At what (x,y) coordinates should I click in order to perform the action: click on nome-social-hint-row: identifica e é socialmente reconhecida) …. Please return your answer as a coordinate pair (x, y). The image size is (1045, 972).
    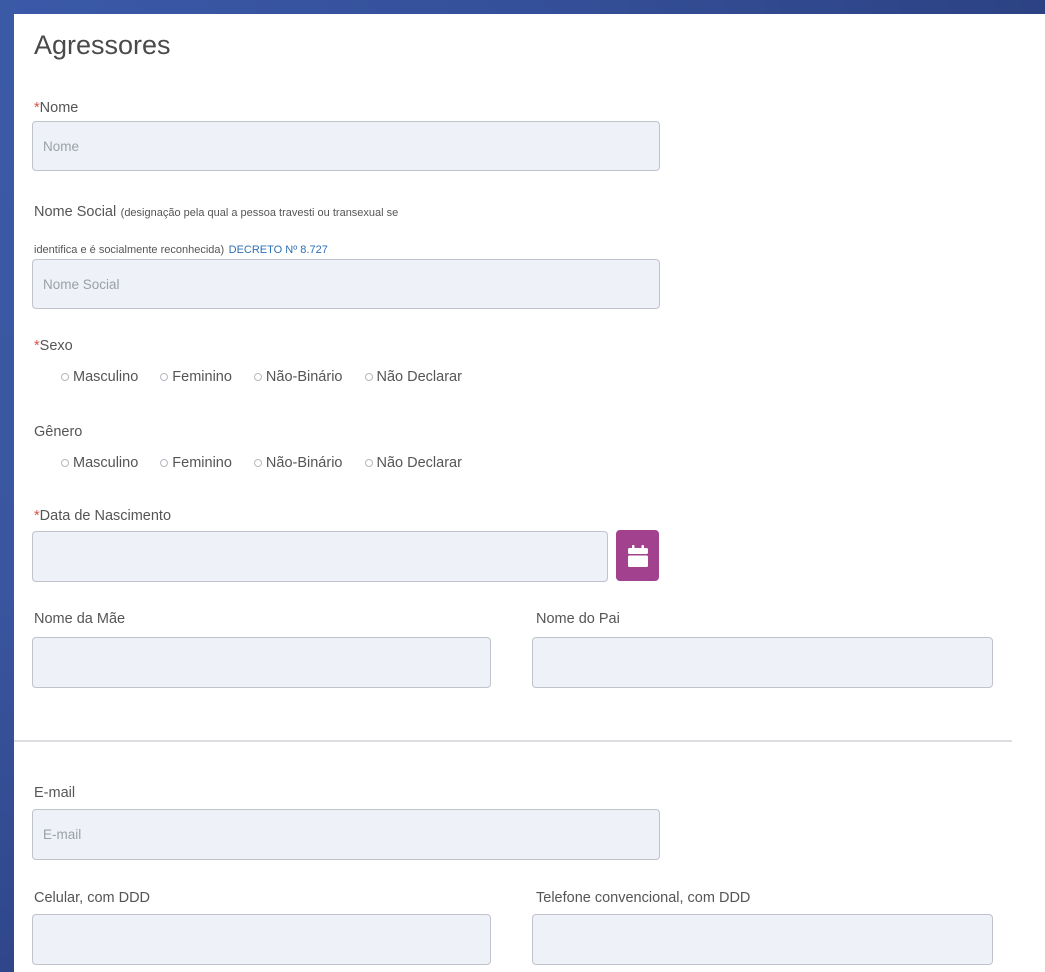
    Looking at the image, I should click on (181, 249).